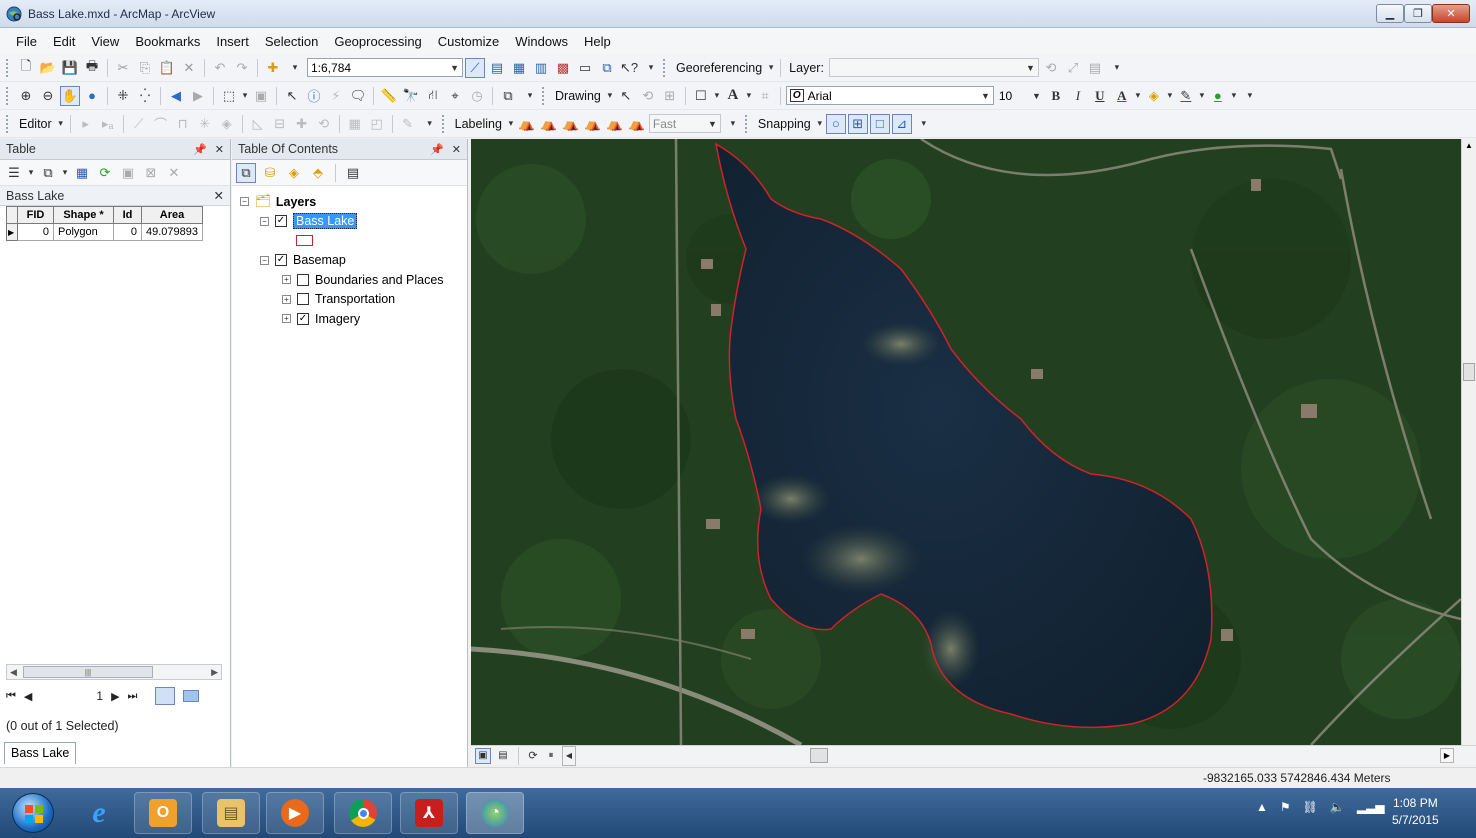 The height and width of the screenshot is (838, 1476). What do you see at coordinates (35, 215) in the screenshot?
I see `column-header-fid: FID` at bounding box center [35, 215].